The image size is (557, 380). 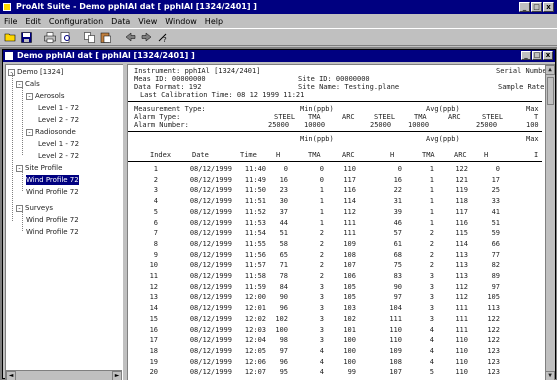 I want to click on menu-configuration: Configuration, so click(x=76, y=21).